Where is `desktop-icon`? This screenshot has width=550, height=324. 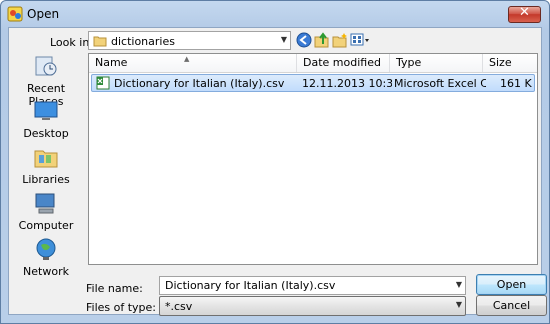
desktop-icon is located at coordinates (46, 110).